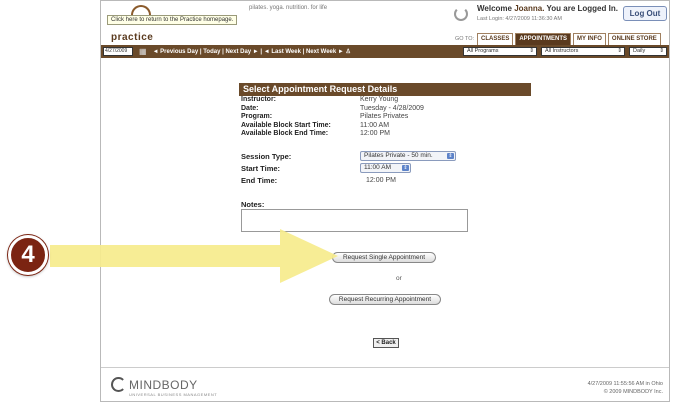 This screenshot has height=403, width=674. What do you see at coordinates (543, 39) in the screenshot?
I see `tab-appointments: APPOINTMENTS` at bounding box center [543, 39].